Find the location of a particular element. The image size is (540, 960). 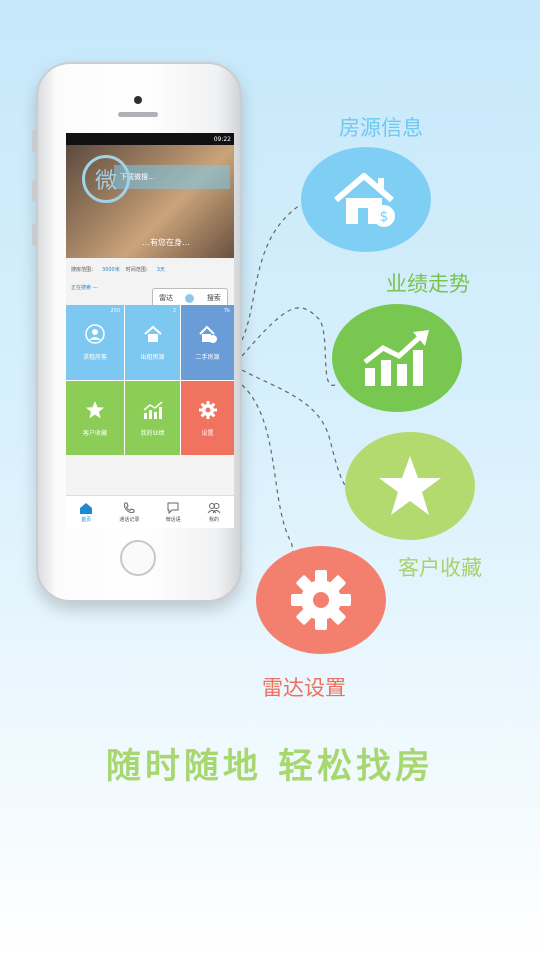

slogan: 随时随地 轻松找房 is located at coordinates (270, 767).